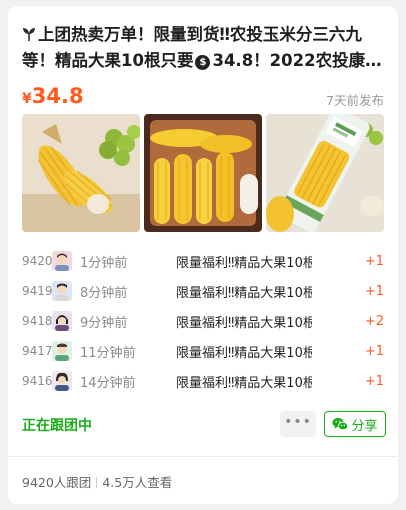  Describe the element at coordinates (27, 99) in the screenshot. I see `currency-symbol: ¥` at that location.